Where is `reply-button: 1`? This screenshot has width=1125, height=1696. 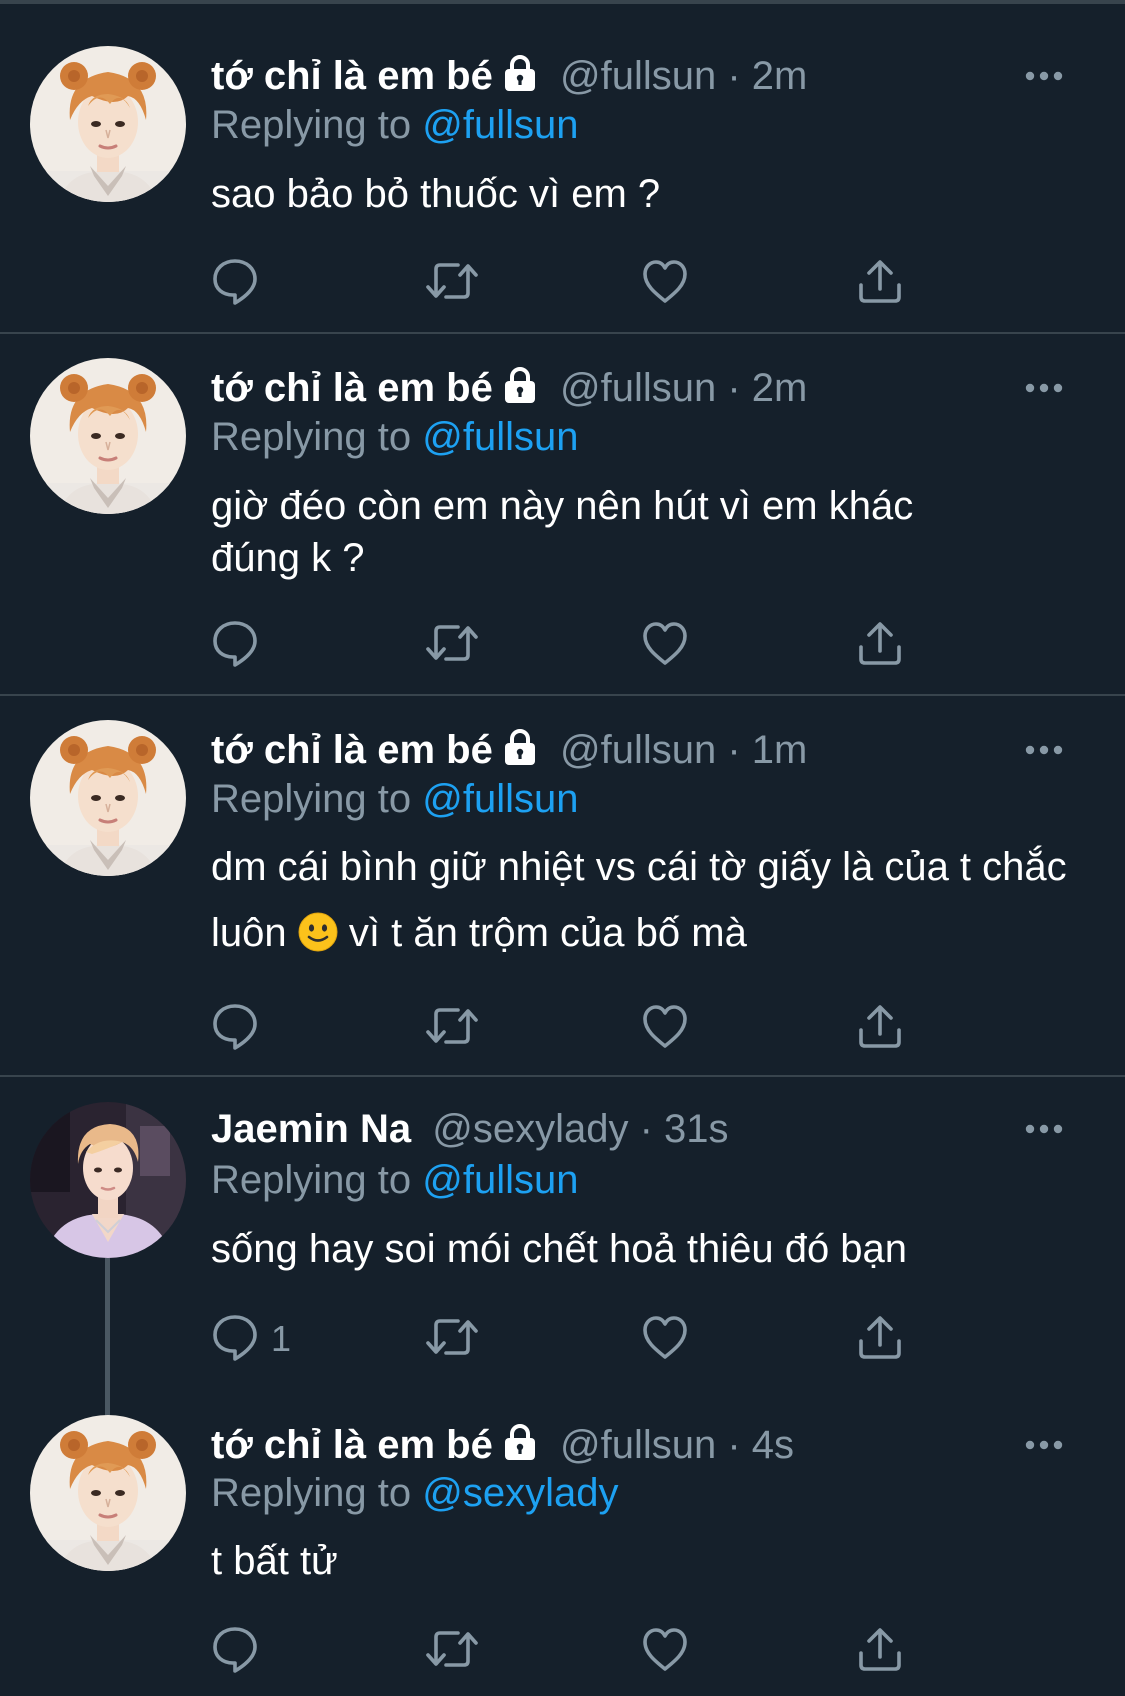 reply-button: 1 is located at coordinates (251, 1339).